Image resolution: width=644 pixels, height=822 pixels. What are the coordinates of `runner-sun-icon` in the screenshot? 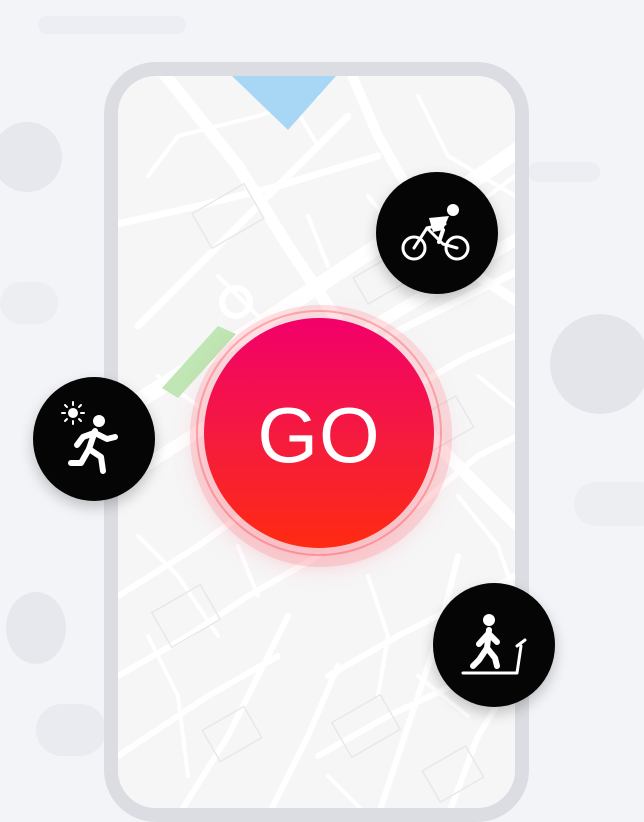 It's located at (89, 437).